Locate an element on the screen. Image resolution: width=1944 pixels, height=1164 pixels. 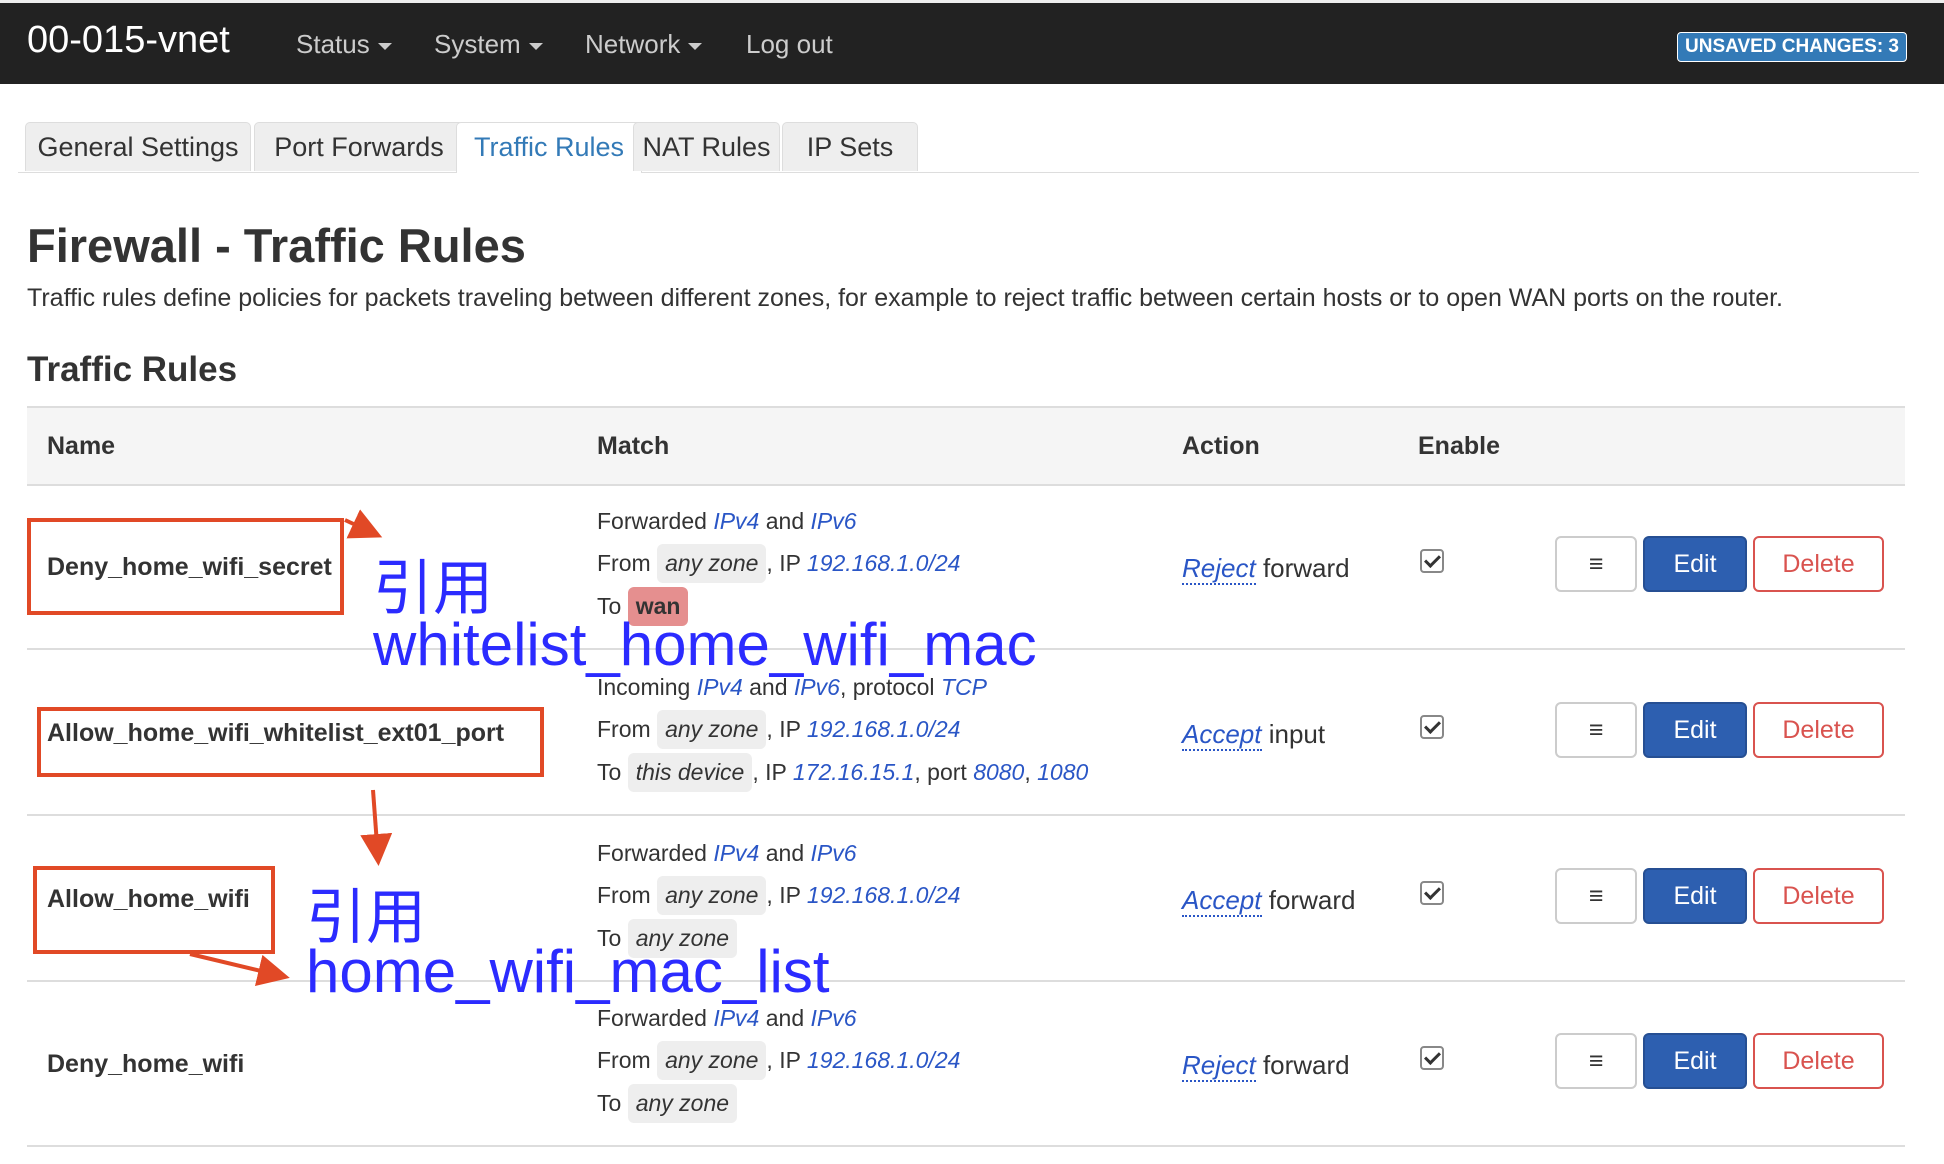
annotation-arrows is located at coordinates (291, 747).